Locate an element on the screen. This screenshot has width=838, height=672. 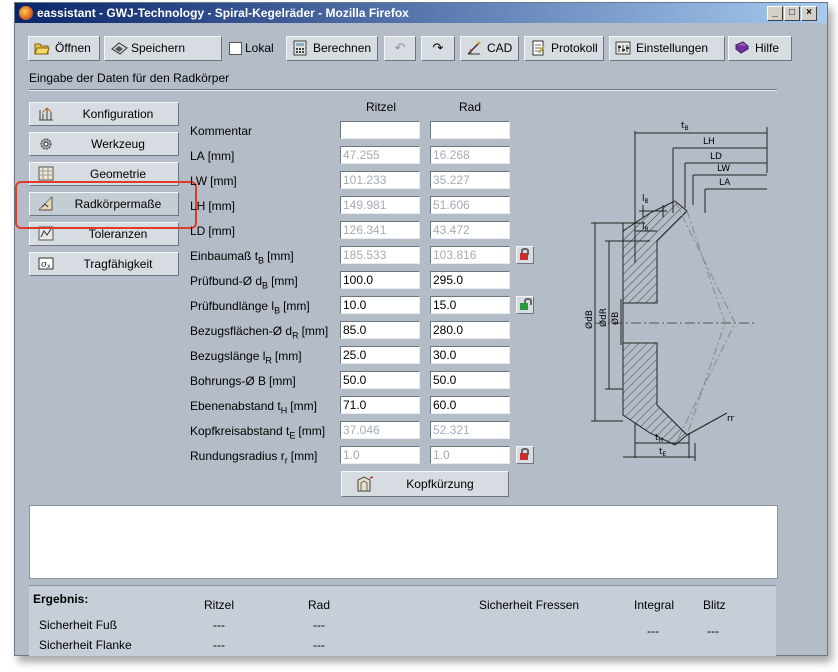
label-LA: LA is located at coordinates (725, 183).